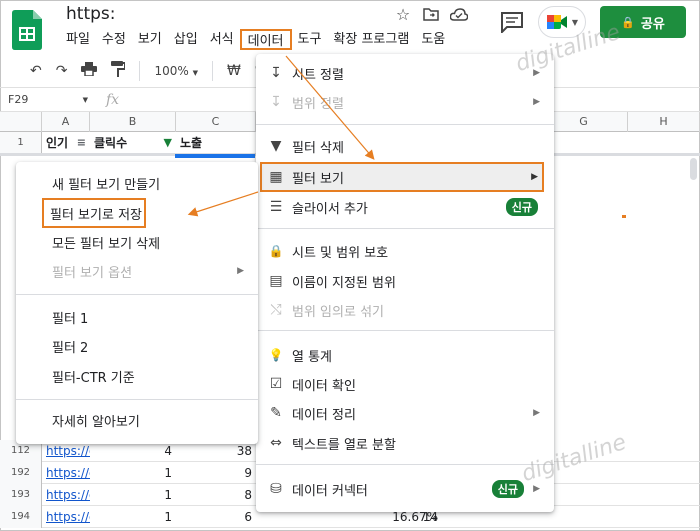 The image size is (700, 531). Describe the element at coordinates (137, 317) in the screenshot. I see `menu-item-filter-1: 필터 1` at that location.